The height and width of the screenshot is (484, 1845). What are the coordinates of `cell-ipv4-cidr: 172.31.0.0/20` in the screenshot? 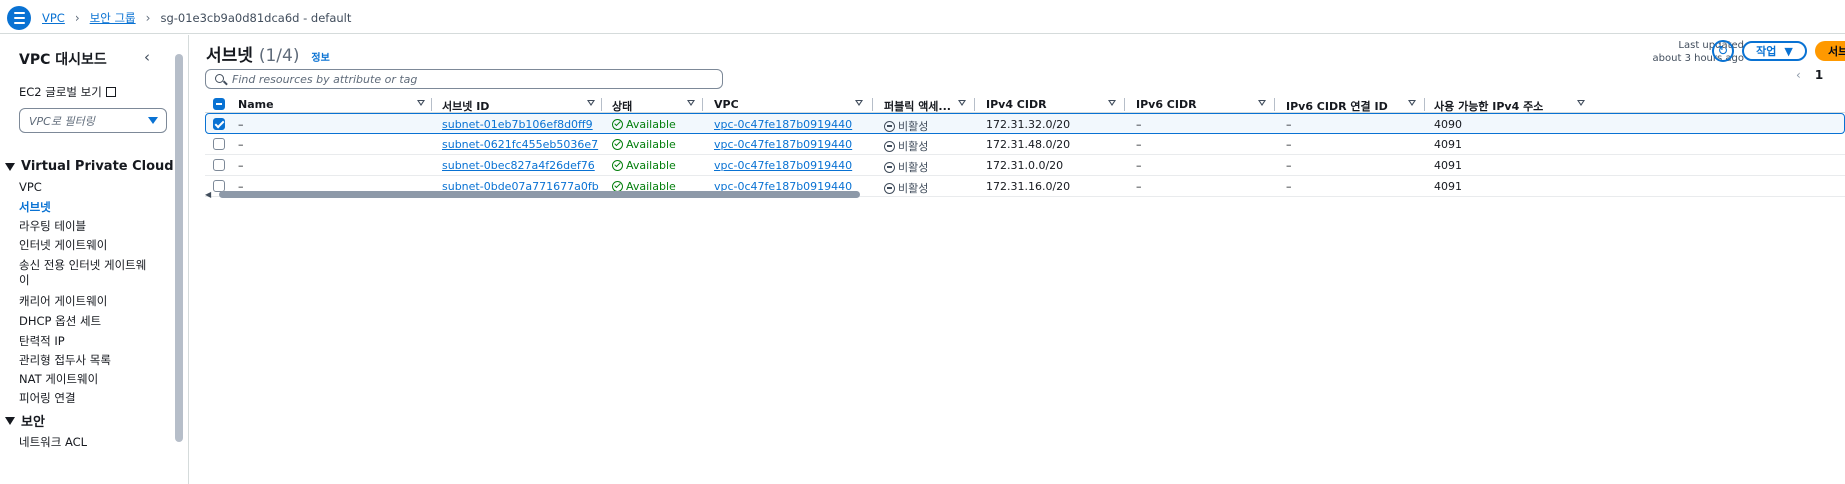 It's located at (1025, 165).